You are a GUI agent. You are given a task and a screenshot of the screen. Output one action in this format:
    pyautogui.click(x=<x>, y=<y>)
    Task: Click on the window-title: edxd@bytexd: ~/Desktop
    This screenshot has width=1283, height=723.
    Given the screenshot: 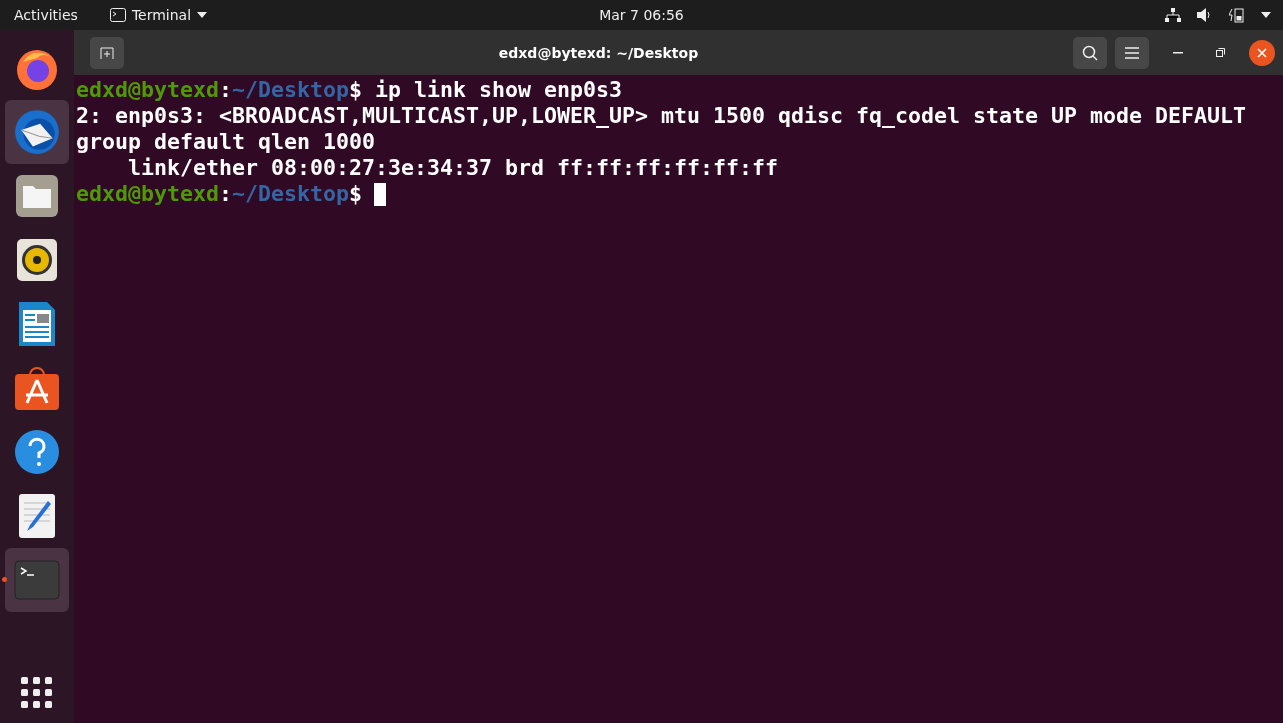 What is the action you would take?
    pyautogui.click(x=598, y=52)
    